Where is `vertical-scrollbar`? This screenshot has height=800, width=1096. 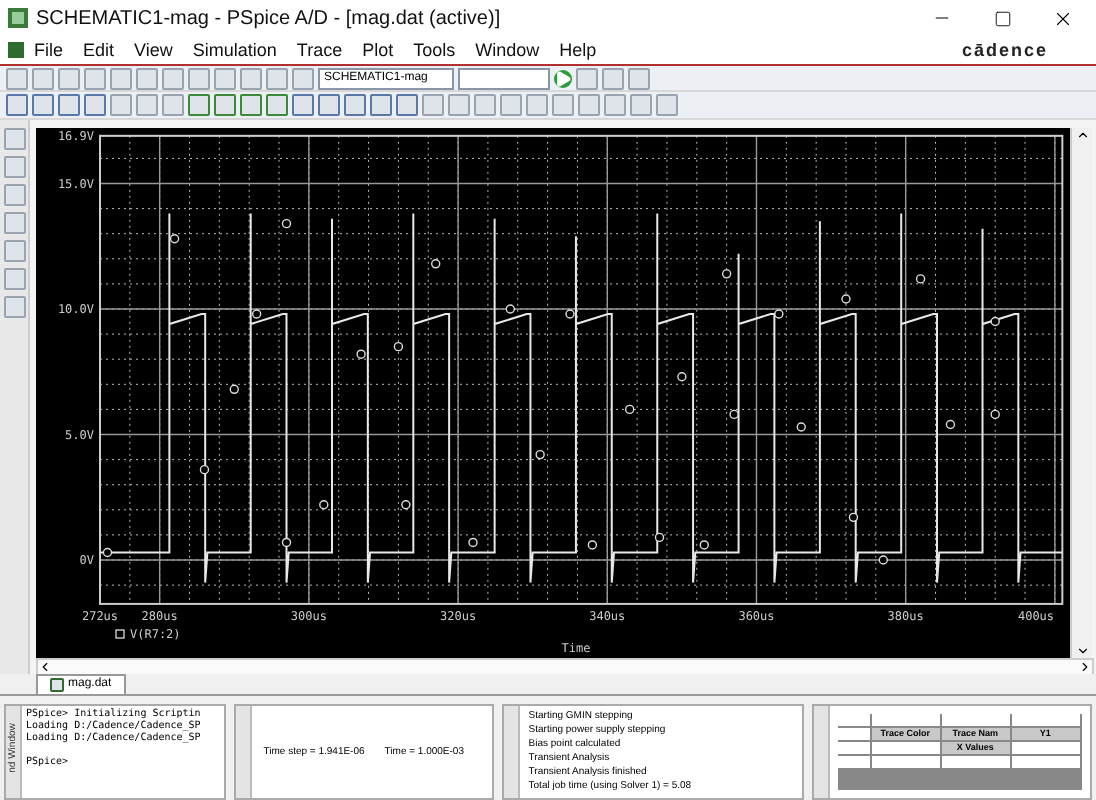 vertical-scrollbar is located at coordinates (1081, 392).